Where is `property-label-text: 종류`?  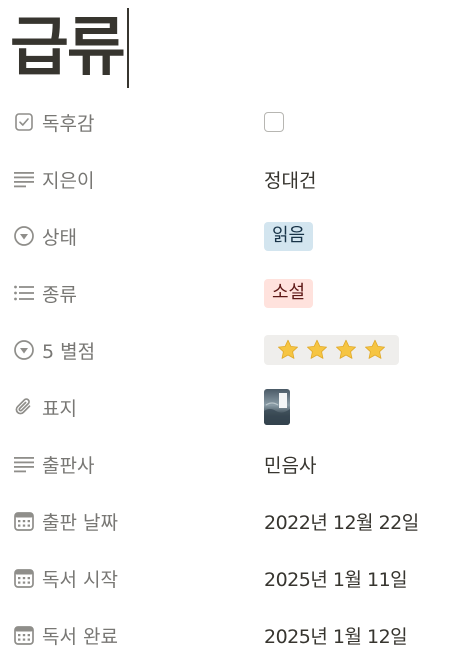 property-label-text: 종류 is located at coordinates (59, 294).